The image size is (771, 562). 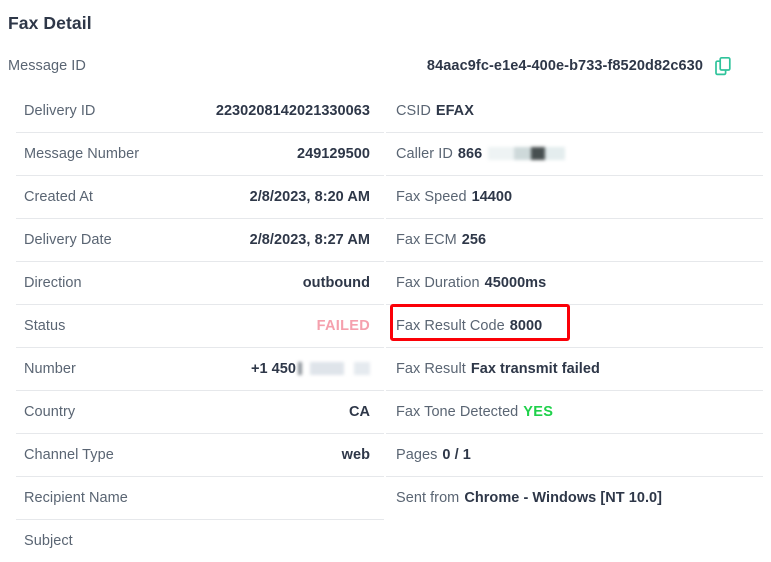 I want to click on table-row: Subject, so click(x=385, y=540).